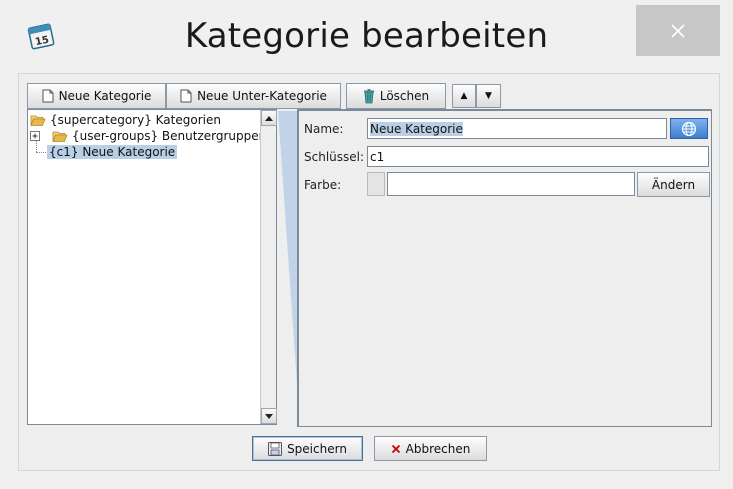  I want to click on globe-icon, so click(689, 128).